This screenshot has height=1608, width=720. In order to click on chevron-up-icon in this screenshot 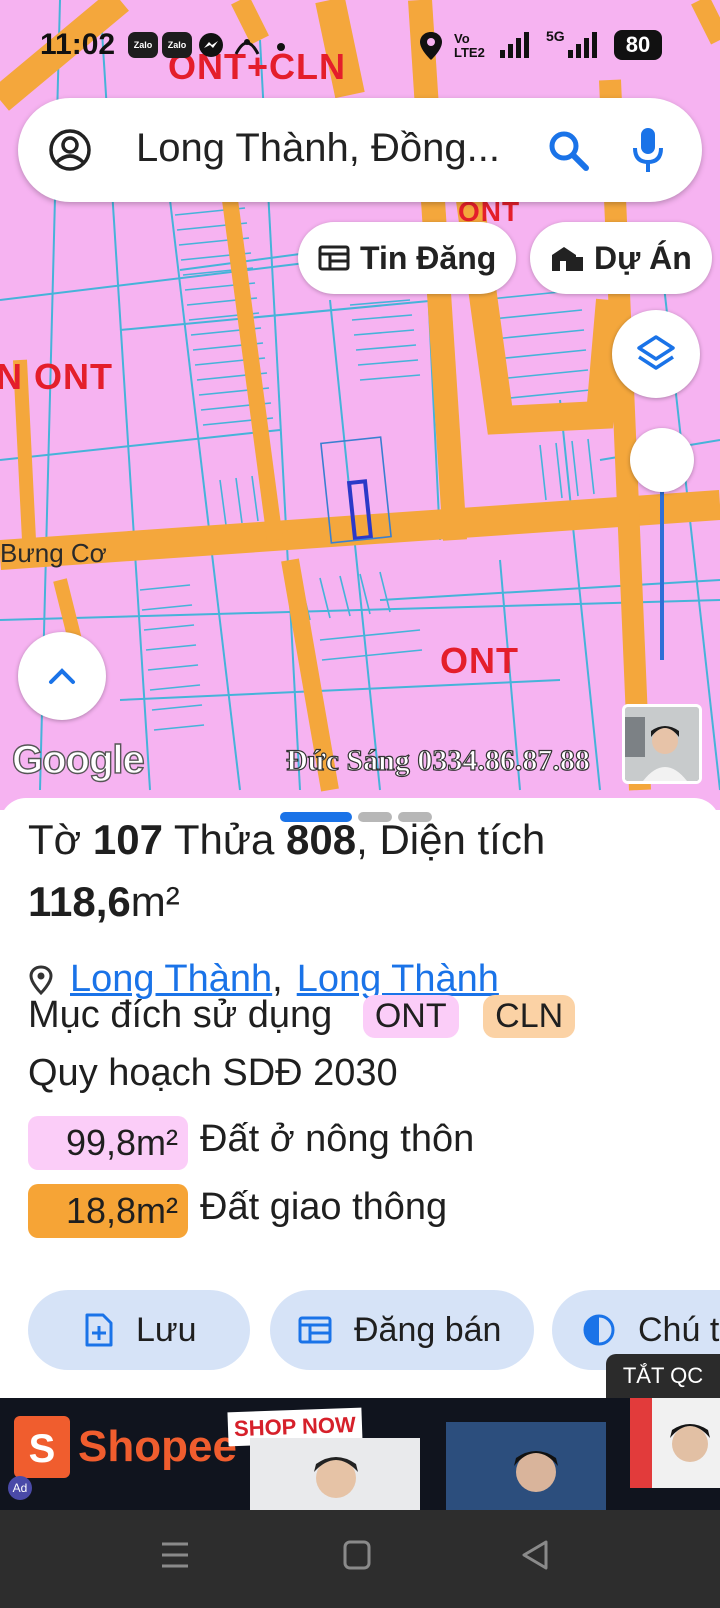, I will do `click(62, 676)`.